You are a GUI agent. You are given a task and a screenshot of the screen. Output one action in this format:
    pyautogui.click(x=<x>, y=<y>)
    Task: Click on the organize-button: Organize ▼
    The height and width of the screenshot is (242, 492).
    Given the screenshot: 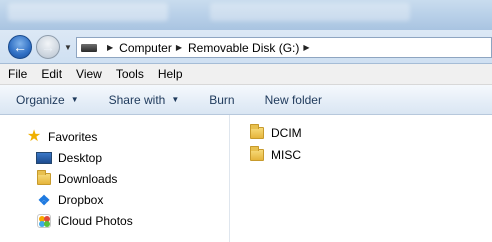 What is the action you would take?
    pyautogui.click(x=47, y=100)
    